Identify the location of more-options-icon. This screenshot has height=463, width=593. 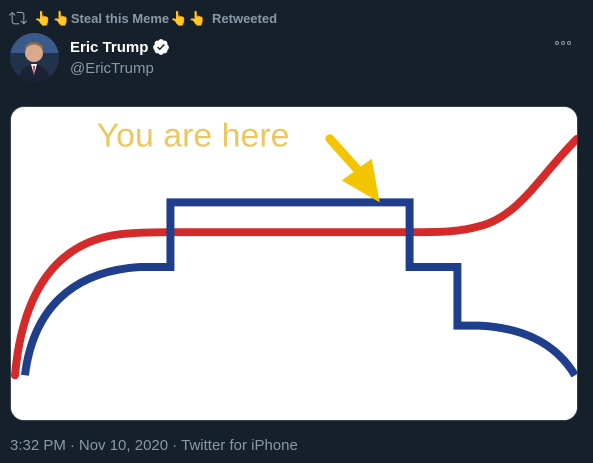
(566, 43).